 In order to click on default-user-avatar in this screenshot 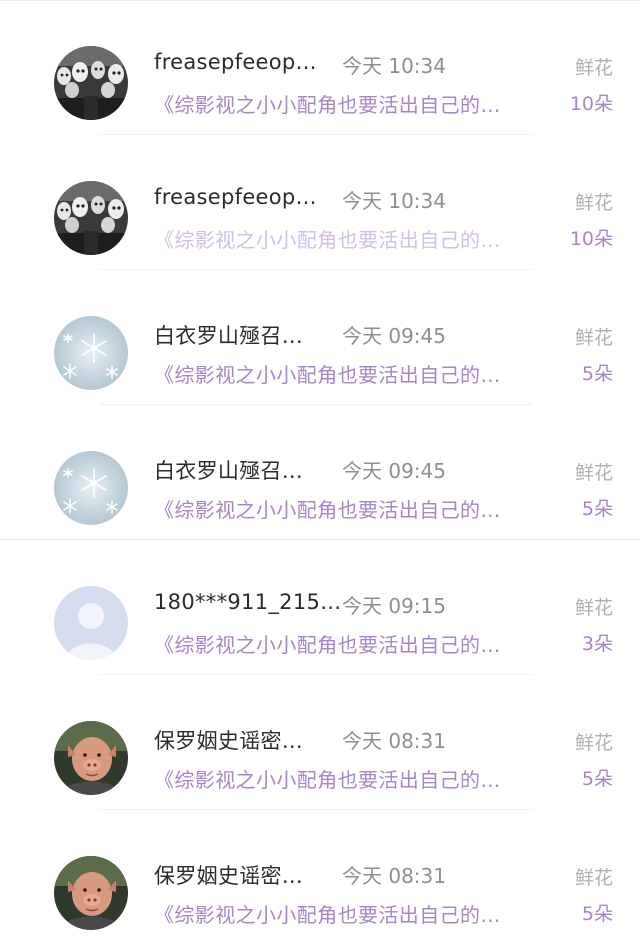, I will do `click(91, 623)`.